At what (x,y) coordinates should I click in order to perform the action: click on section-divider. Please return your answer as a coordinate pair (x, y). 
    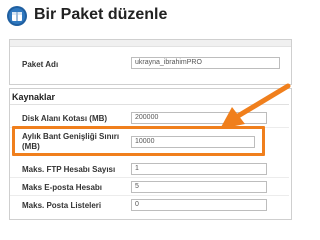
    Looking at the image, I should click on (149, 104).